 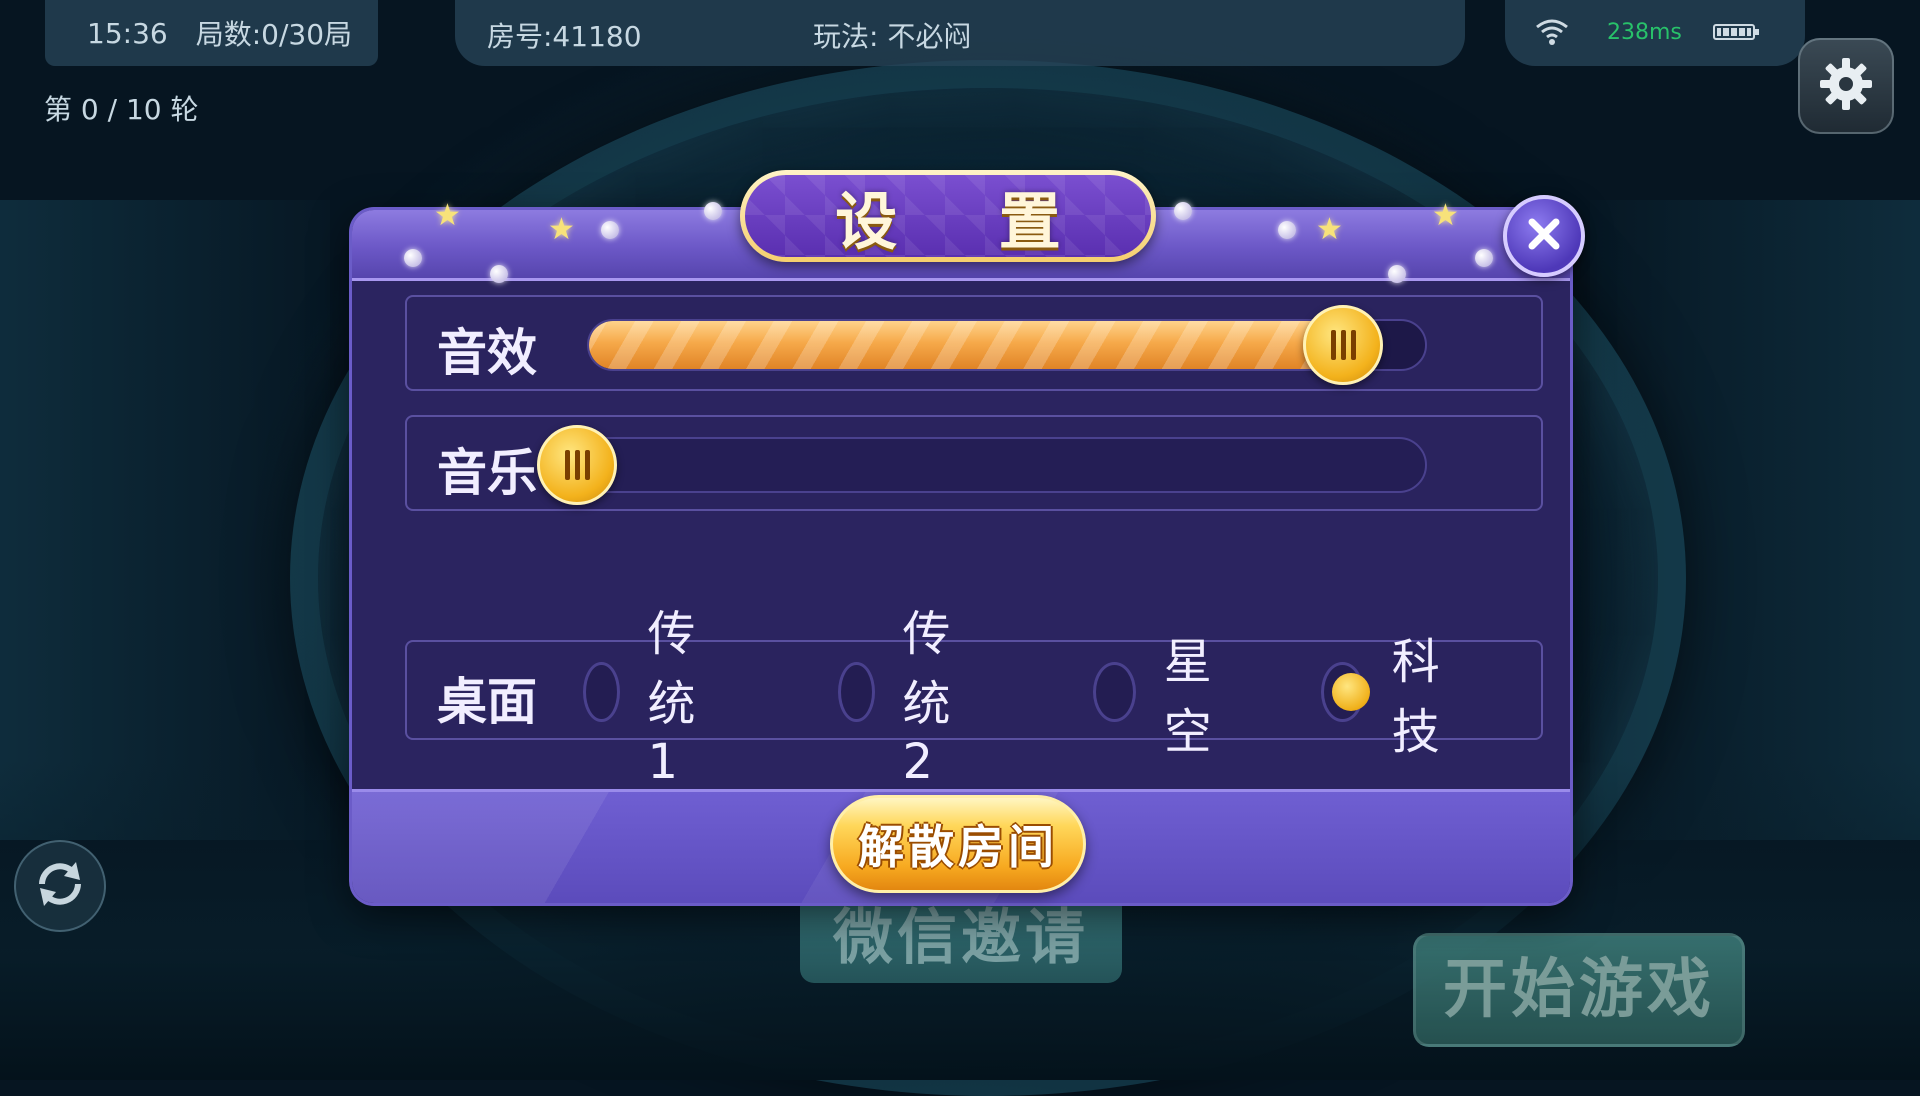 What do you see at coordinates (274, 34) in the screenshot?
I see `round-count: 局数:0/30局` at bounding box center [274, 34].